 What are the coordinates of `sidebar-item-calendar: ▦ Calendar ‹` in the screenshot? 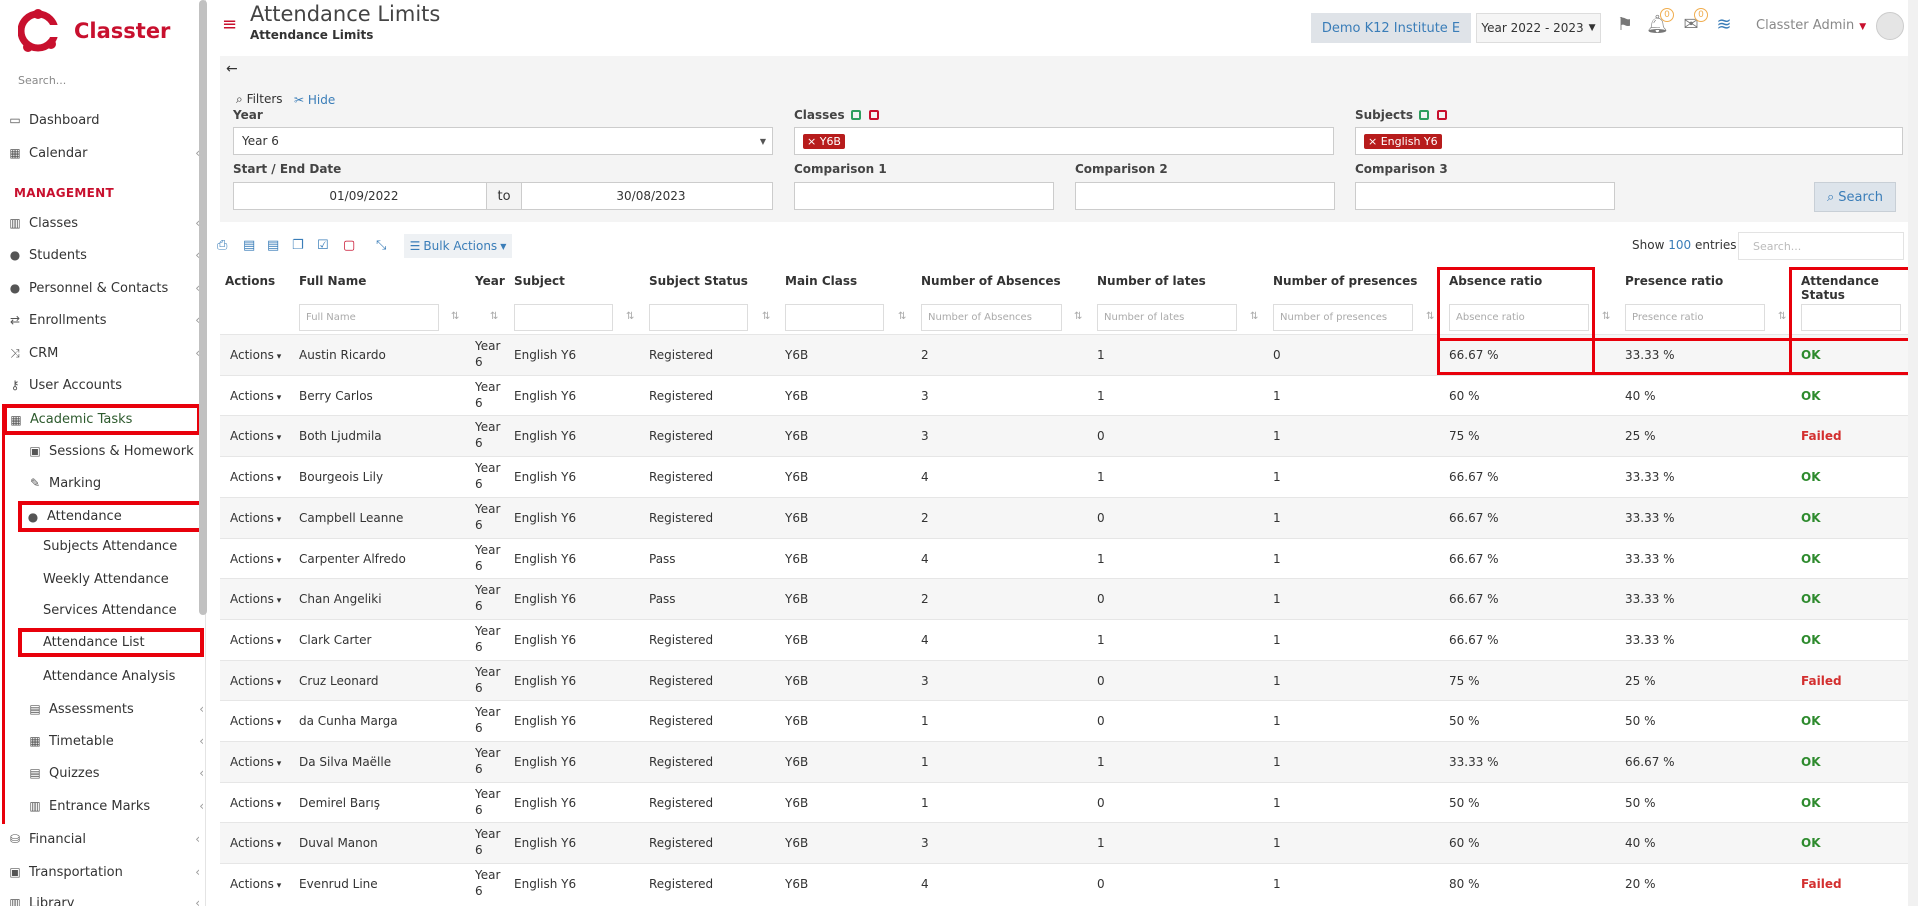 It's located at (103, 153).